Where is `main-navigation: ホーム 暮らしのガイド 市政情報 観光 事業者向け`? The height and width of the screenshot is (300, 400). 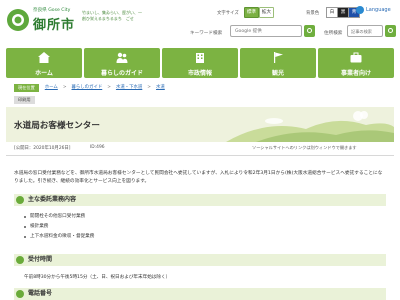 main-navigation: ホーム 暮らしのガイド 市政情報 観光 事業者向け is located at coordinates (200, 63).